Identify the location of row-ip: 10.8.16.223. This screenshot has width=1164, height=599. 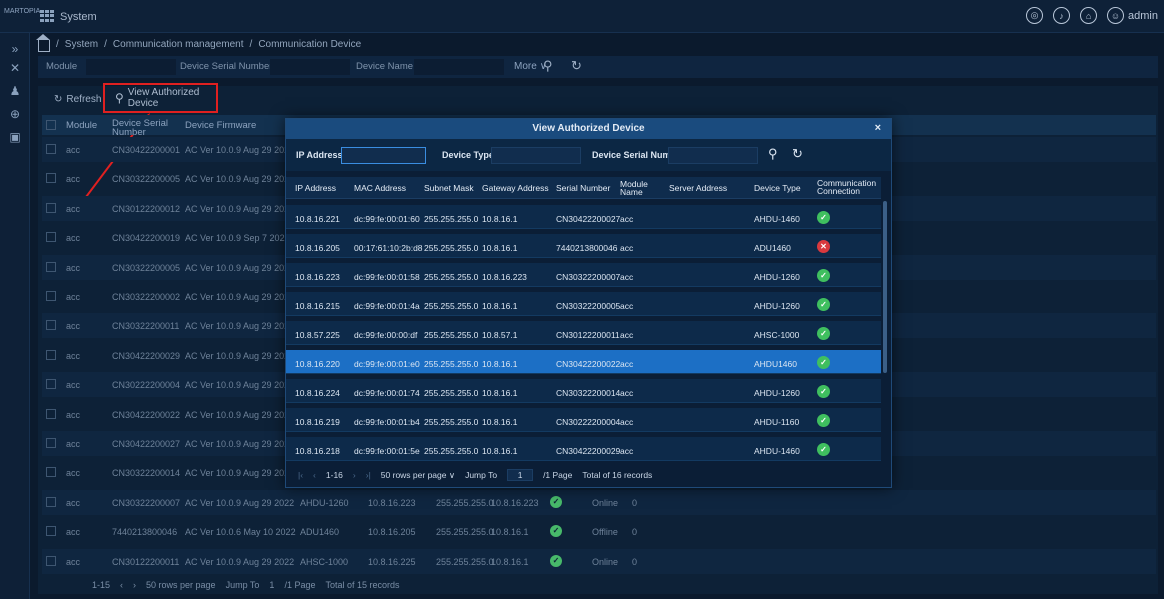
(392, 502).